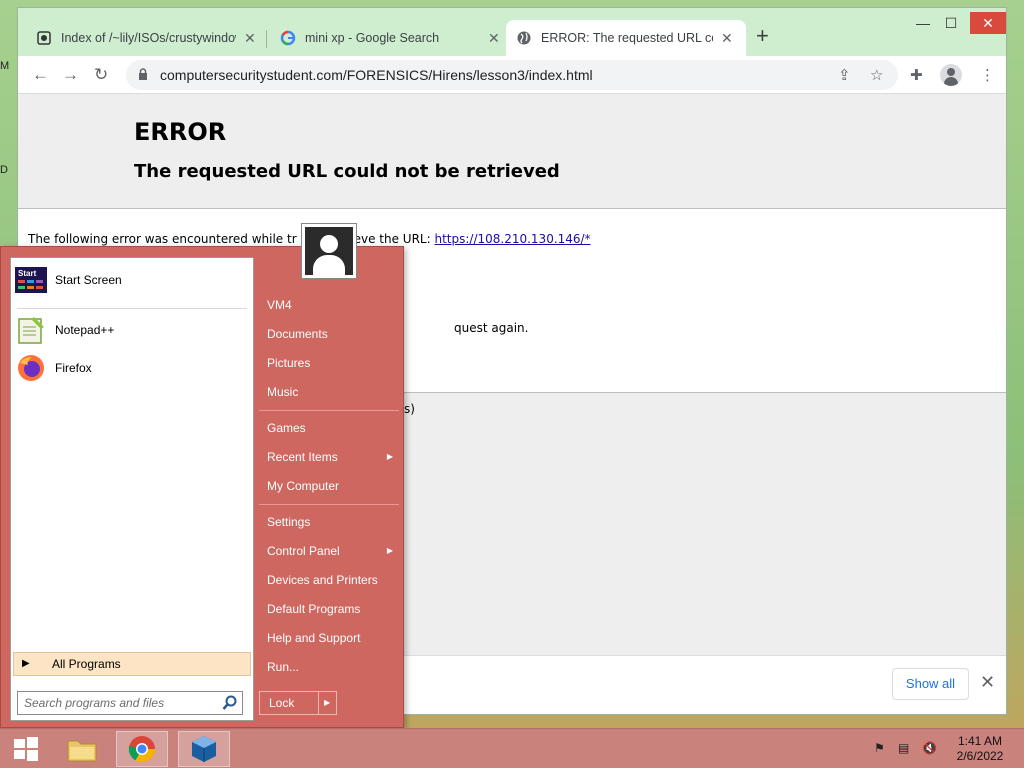  Describe the element at coordinates (372, 38) in the screenshot. I see `tab-title: mini xp - Google Search` at that location.